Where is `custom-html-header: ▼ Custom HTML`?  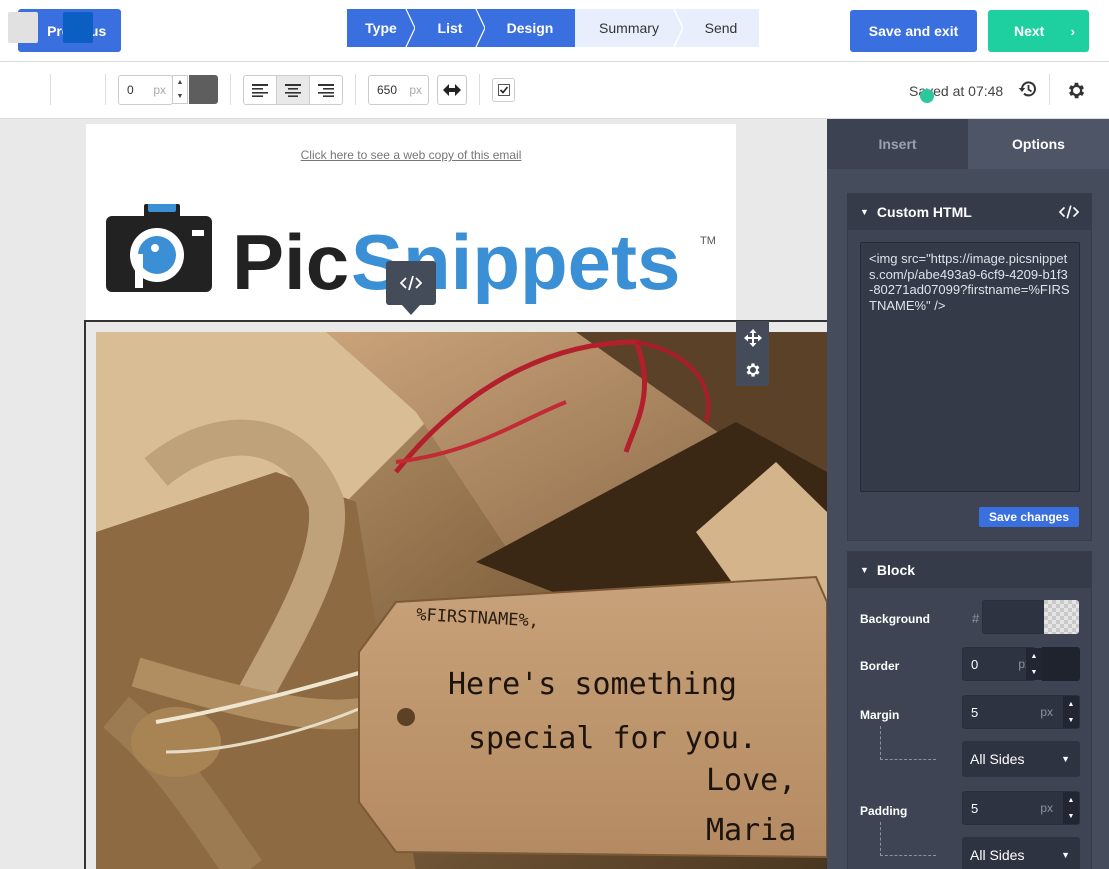
custom-html-header: ▼ Custom HTML is located at coordinates (969, 212).